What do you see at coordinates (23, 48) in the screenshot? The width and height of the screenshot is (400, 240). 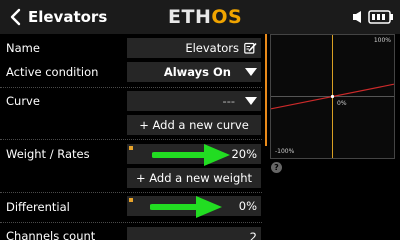 I see `name-label: Name` at bounding box center [23, 48].